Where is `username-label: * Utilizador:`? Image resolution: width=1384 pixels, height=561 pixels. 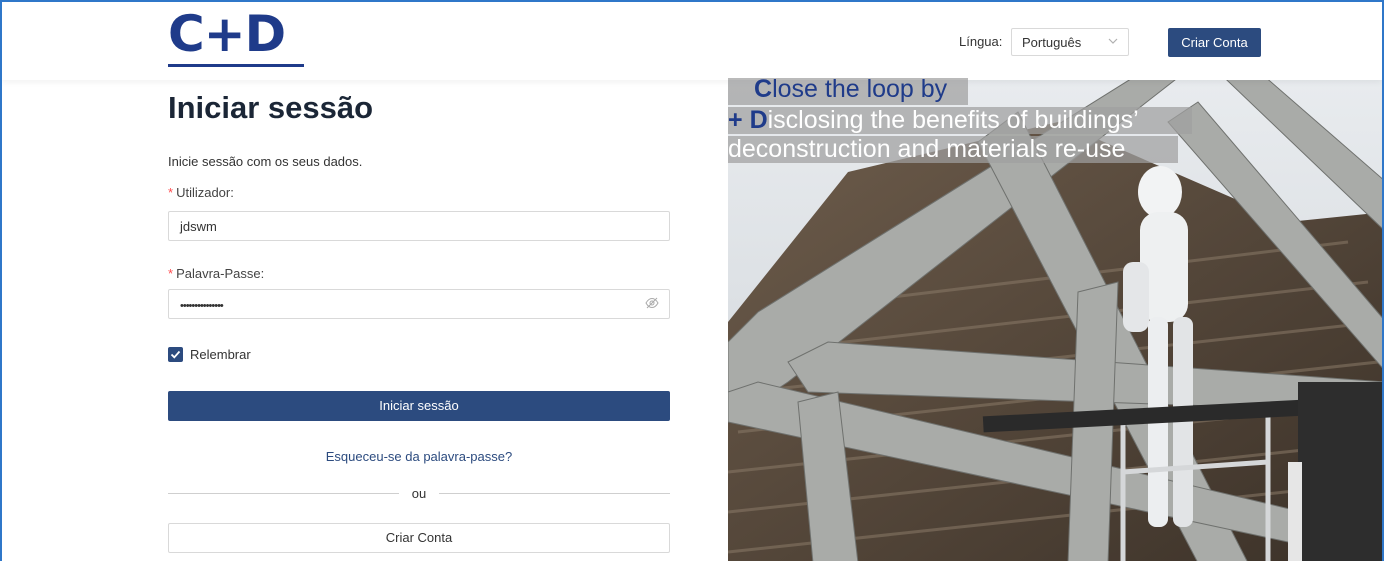
username-label: * Utilizador: is located at coordinates (201, 192).